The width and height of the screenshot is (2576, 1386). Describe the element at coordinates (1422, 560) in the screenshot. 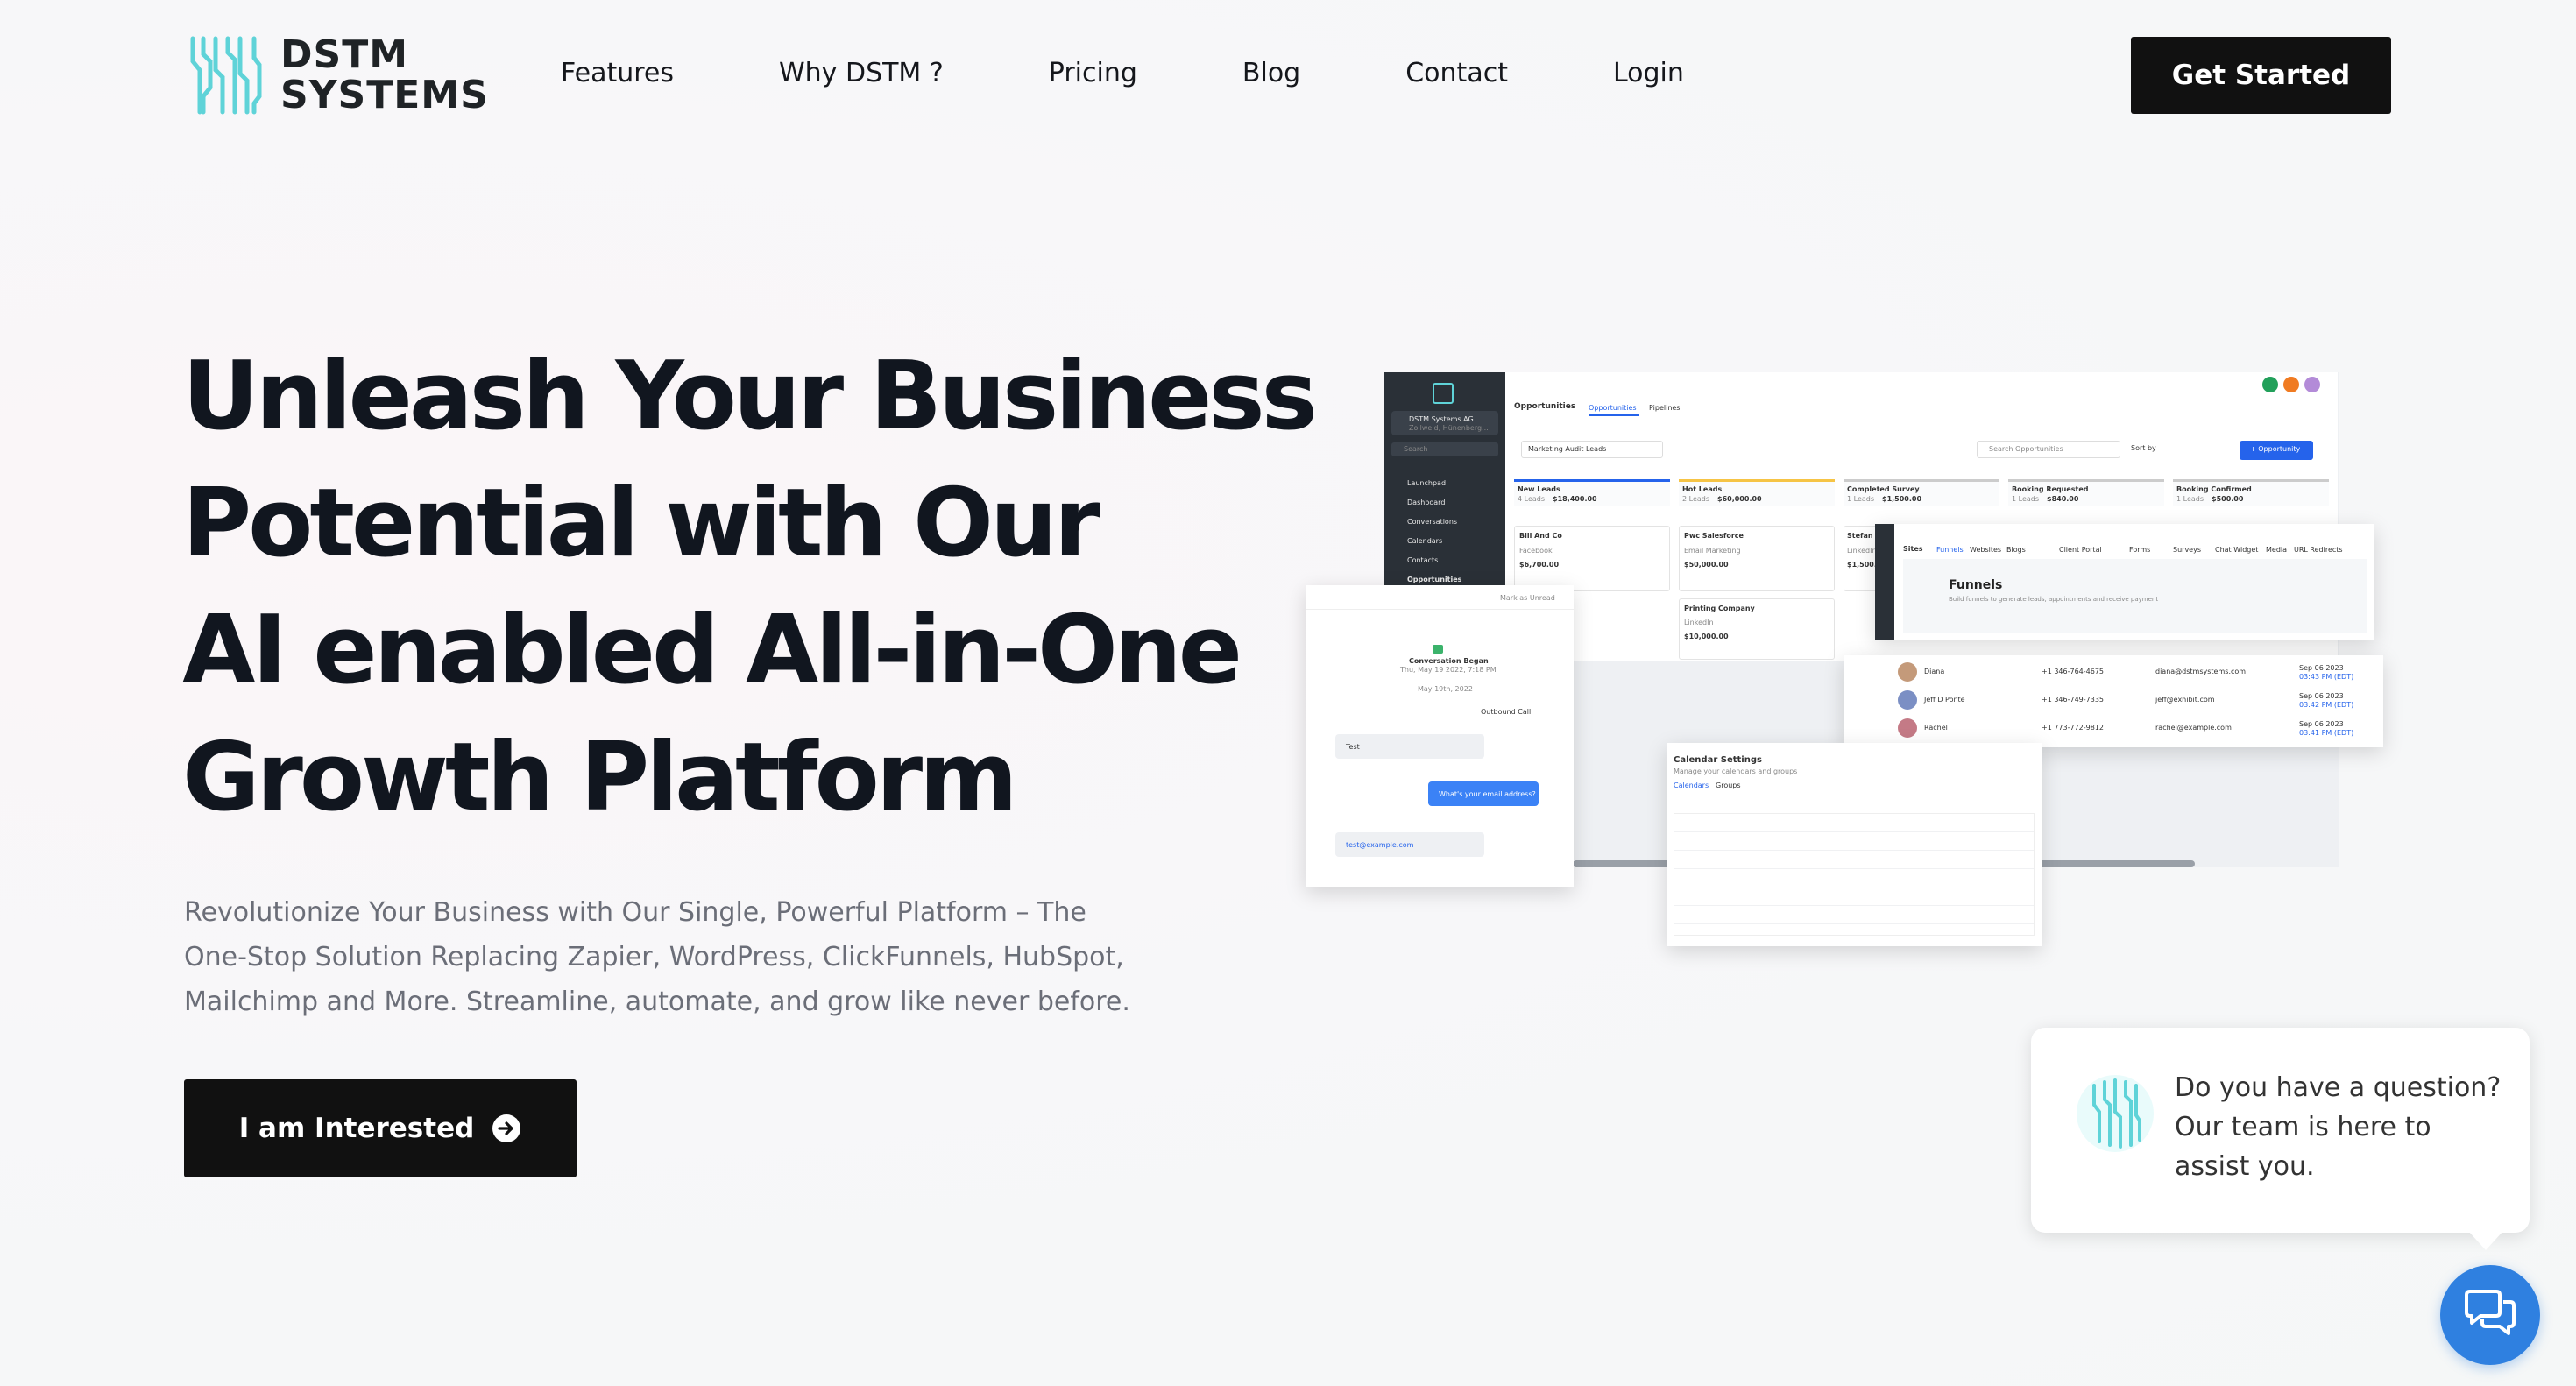

I see `sidebar-item-contacts: Contacts` at that location.